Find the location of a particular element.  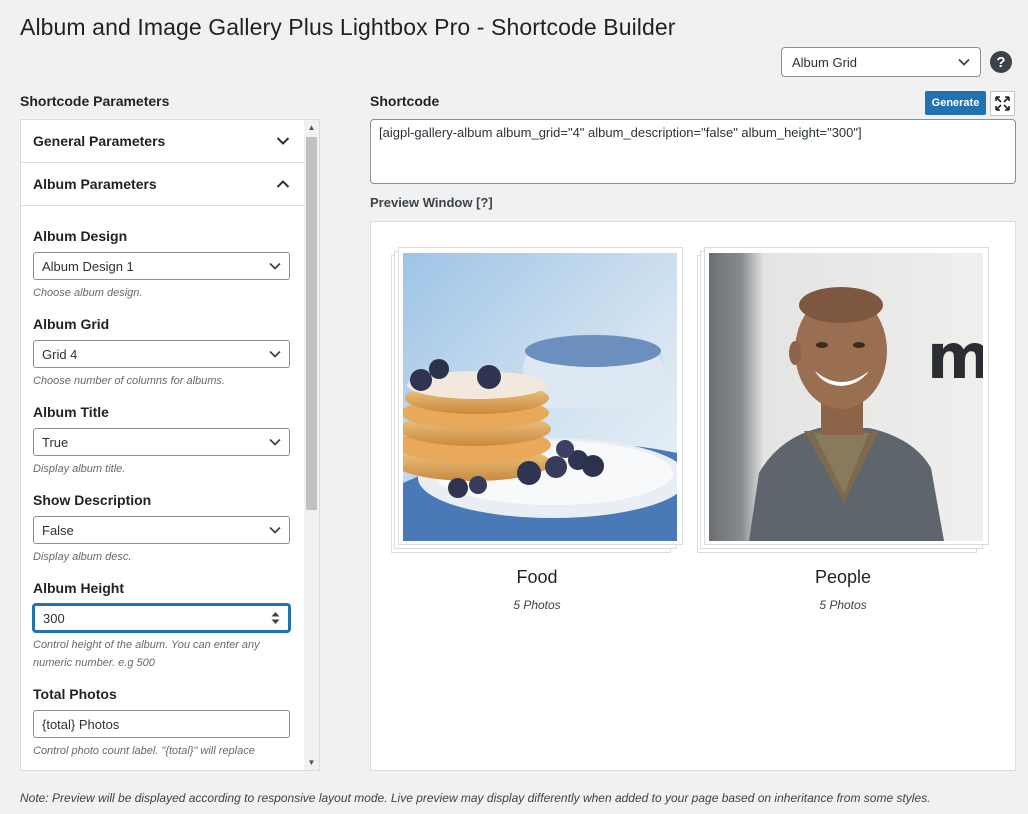

scroll-thumb is located at coordinates (311, 323).